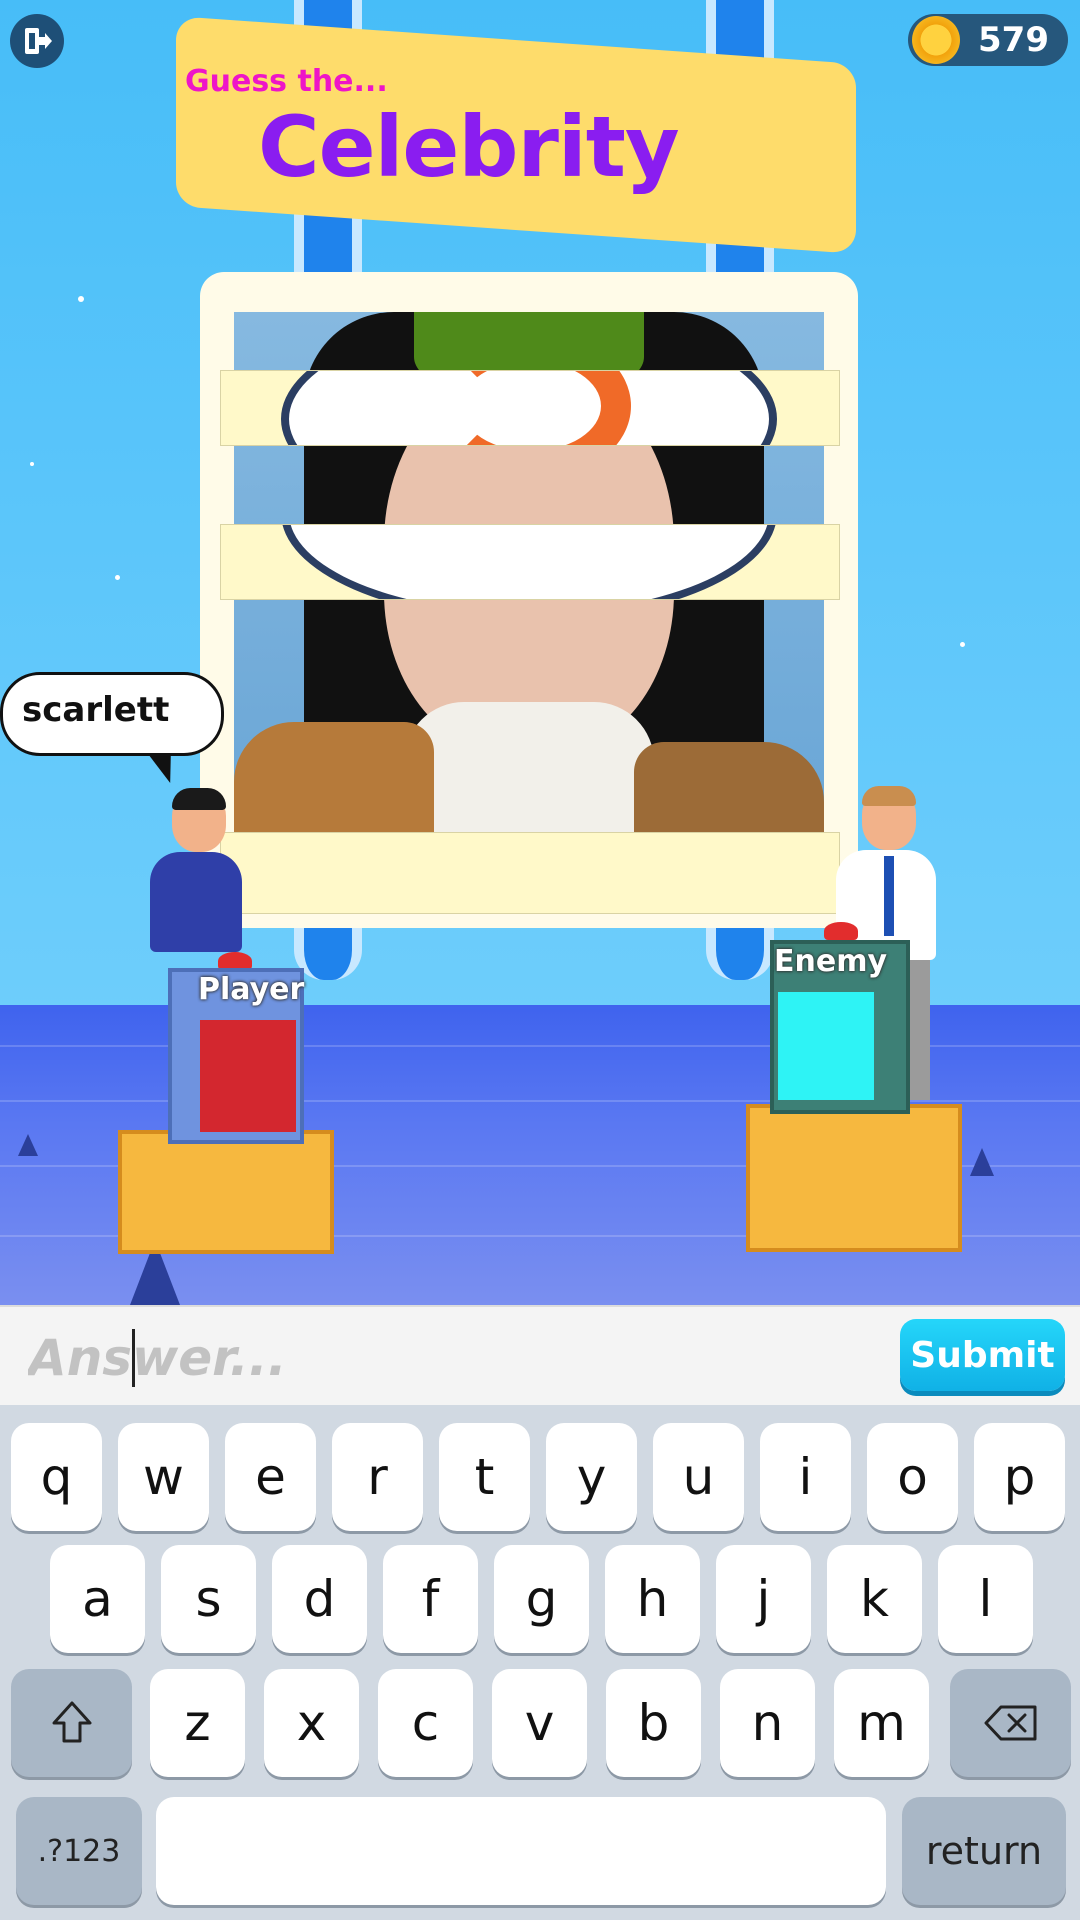 Image resolution: width=1080 pixels, height=1920 pixels. Describe the element at coordinates (377, 1477) in the screenshot. I see `key-r: r` at that location.